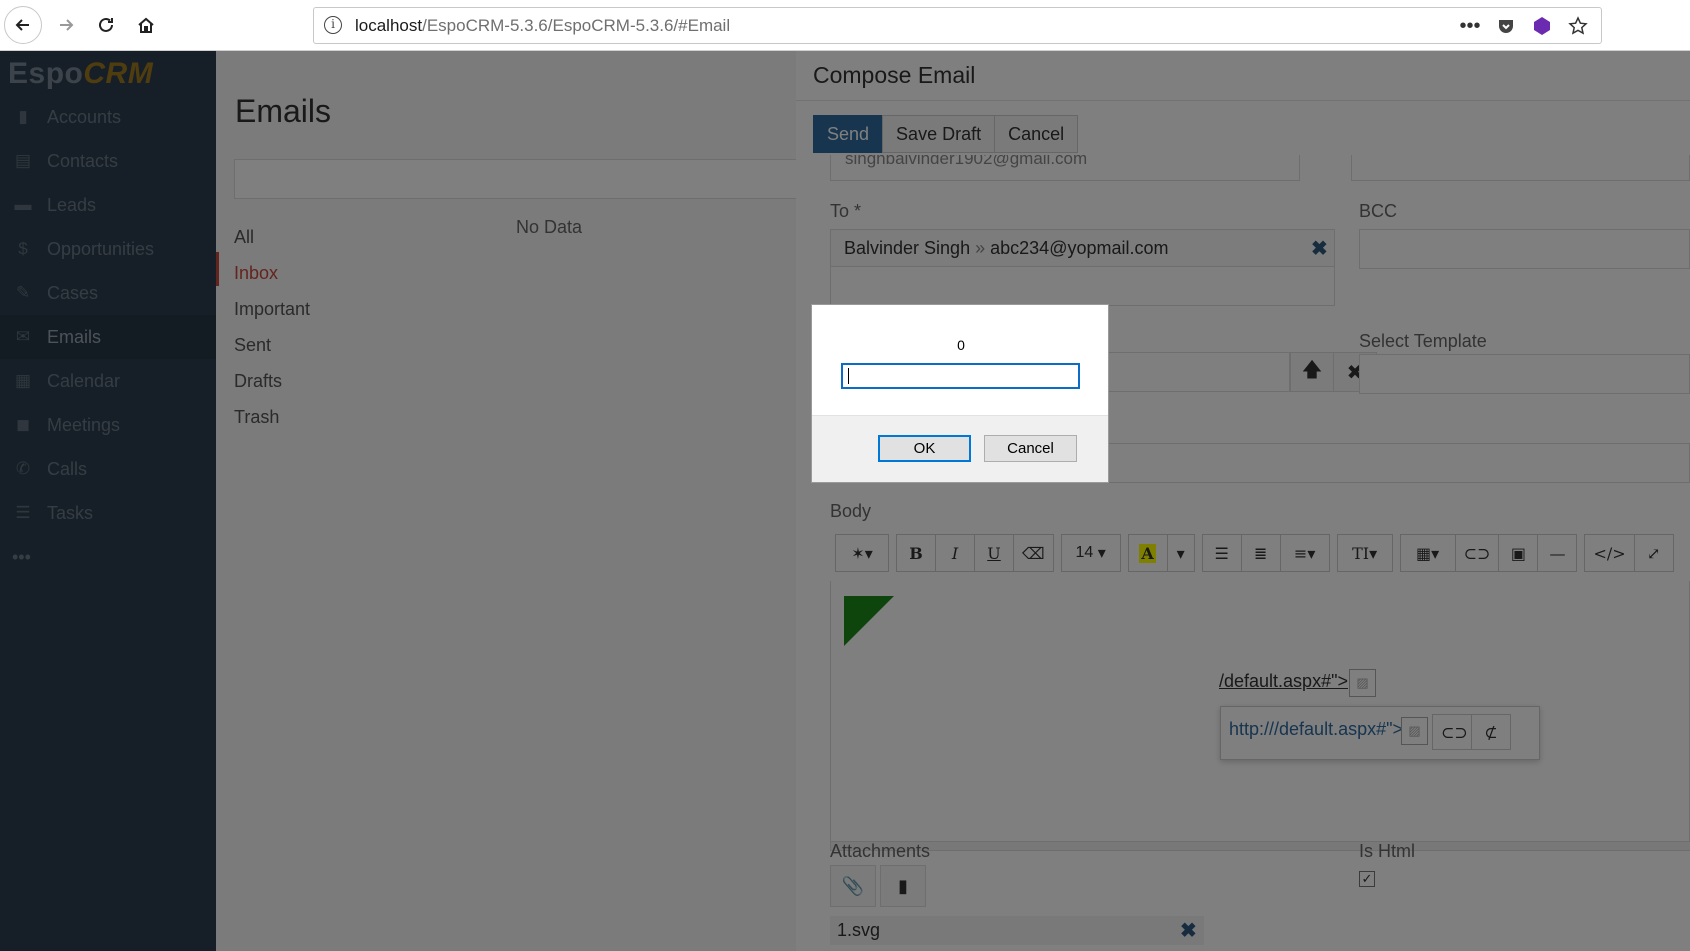 The width and height of the screenshot is (1690, 951). I want to click on home-icon, so click(146, 25).